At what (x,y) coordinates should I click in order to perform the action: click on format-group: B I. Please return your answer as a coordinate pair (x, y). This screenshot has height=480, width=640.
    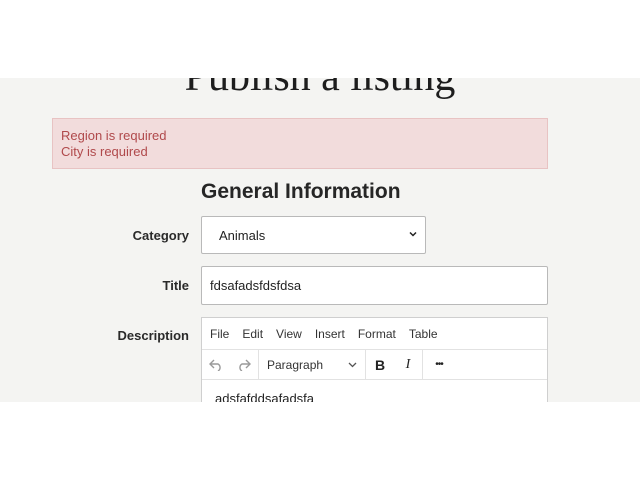
    Looking at the image, I should click on (394, 364).